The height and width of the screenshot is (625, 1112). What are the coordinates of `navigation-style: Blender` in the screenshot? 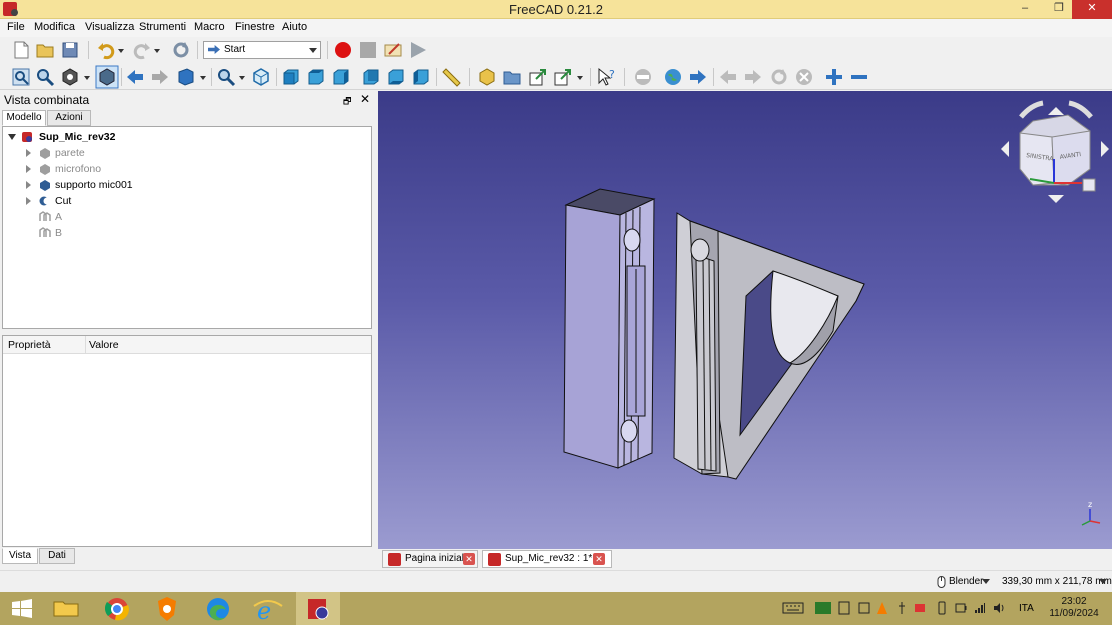 It's located at (966, 581).